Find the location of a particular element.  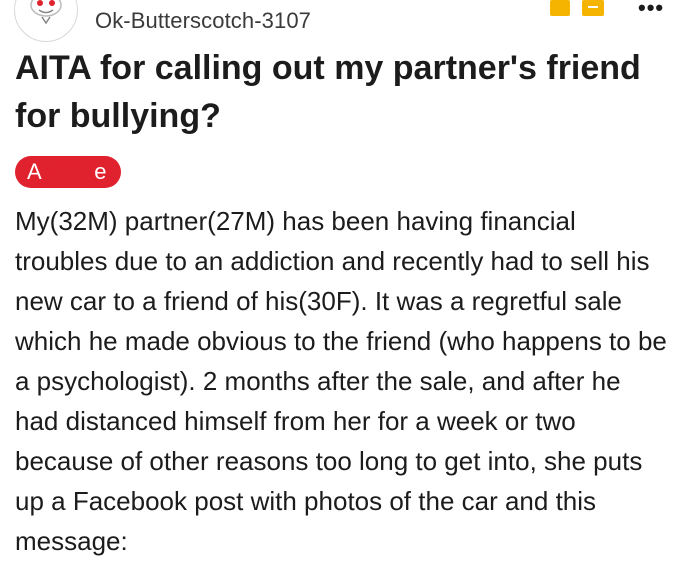

avatar-icon is located at coordinates (46, 20).